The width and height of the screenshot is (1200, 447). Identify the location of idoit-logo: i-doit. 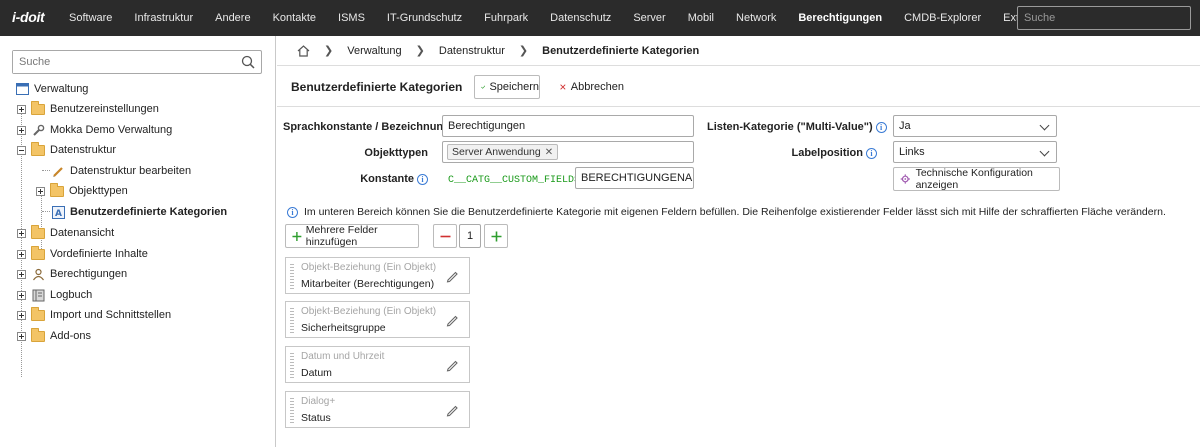
(28, 17).